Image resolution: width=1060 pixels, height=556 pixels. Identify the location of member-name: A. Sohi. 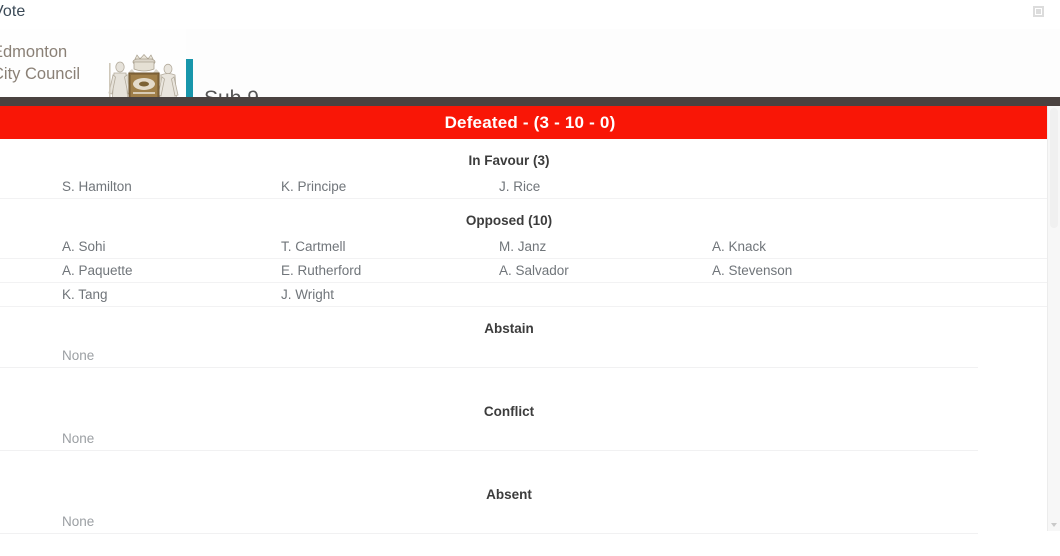
(171, 247).